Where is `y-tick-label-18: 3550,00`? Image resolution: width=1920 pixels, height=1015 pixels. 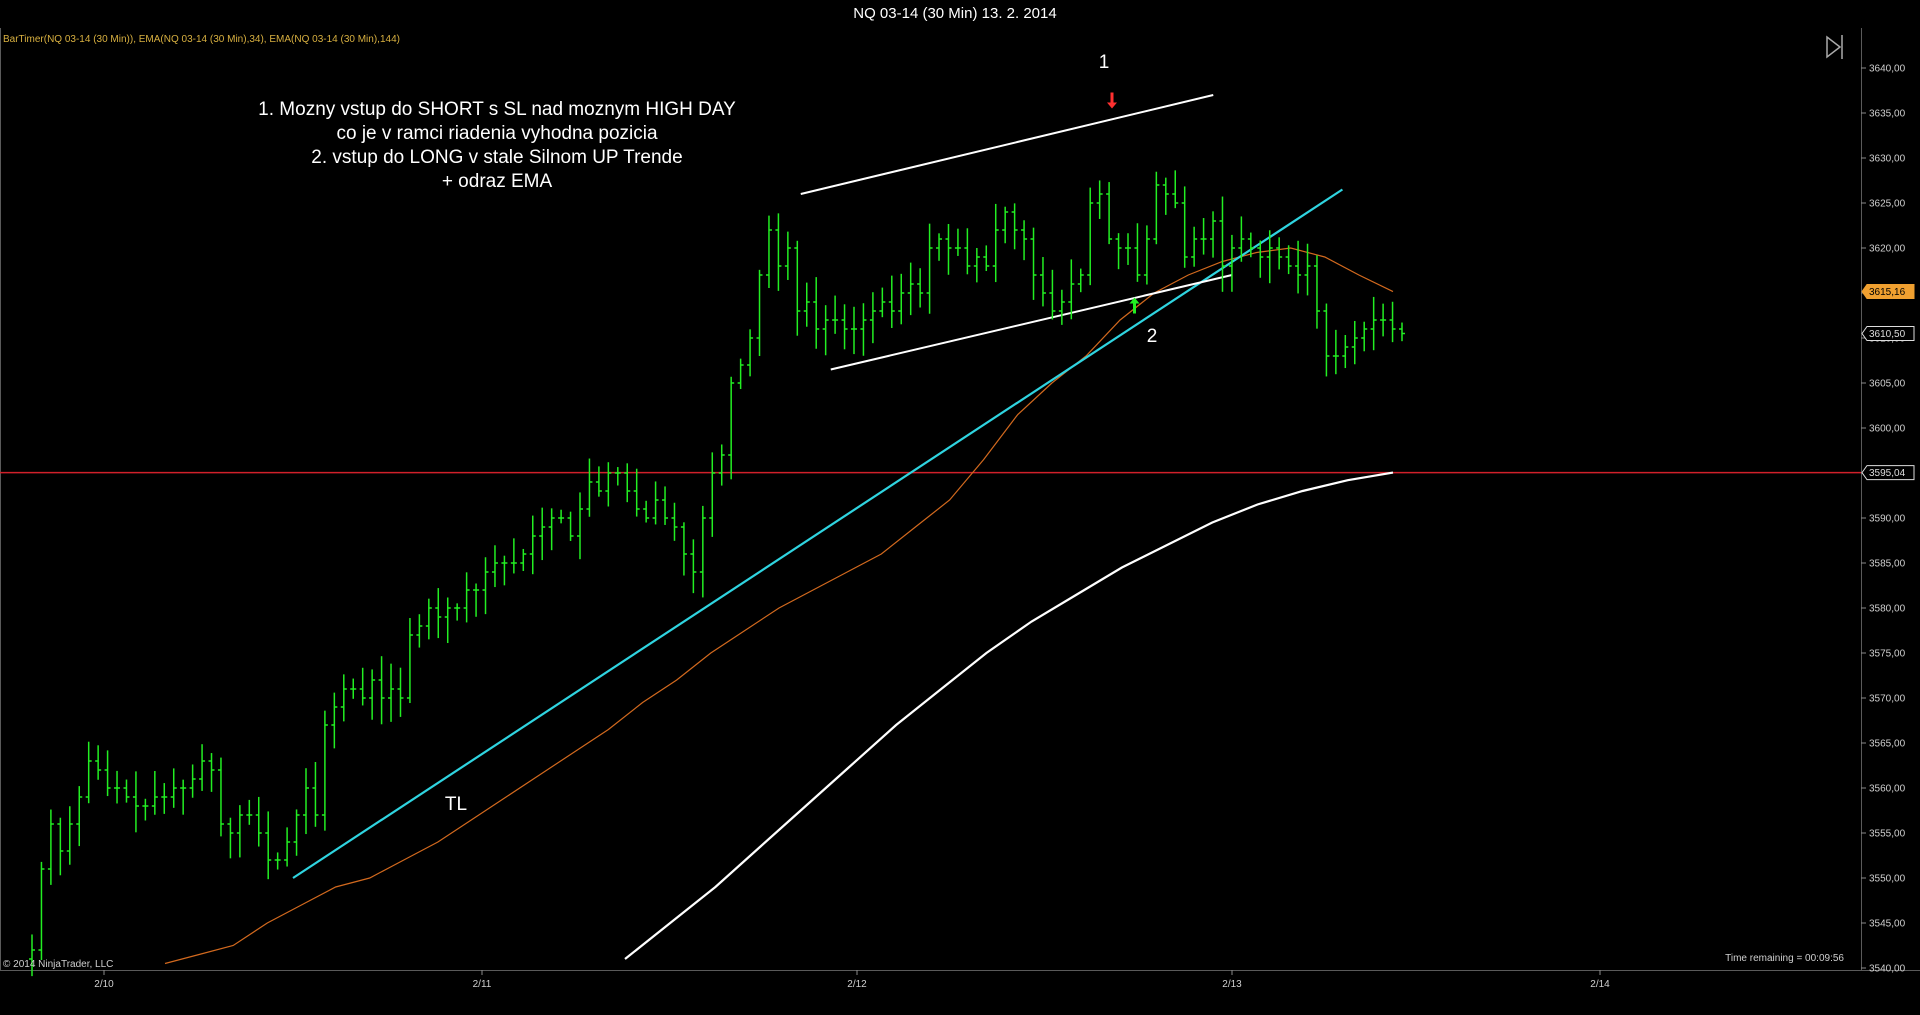 y-tick-label-18: 3550,00 is located at coordinates (1887, 879).